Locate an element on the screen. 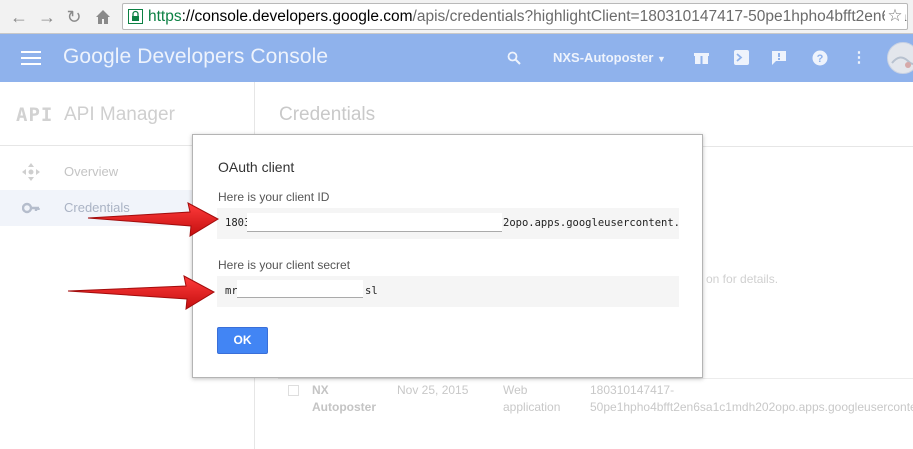 This screenshot has width=913, height=449. console-title: Google Developers Console is located at coordinates (196, 56).